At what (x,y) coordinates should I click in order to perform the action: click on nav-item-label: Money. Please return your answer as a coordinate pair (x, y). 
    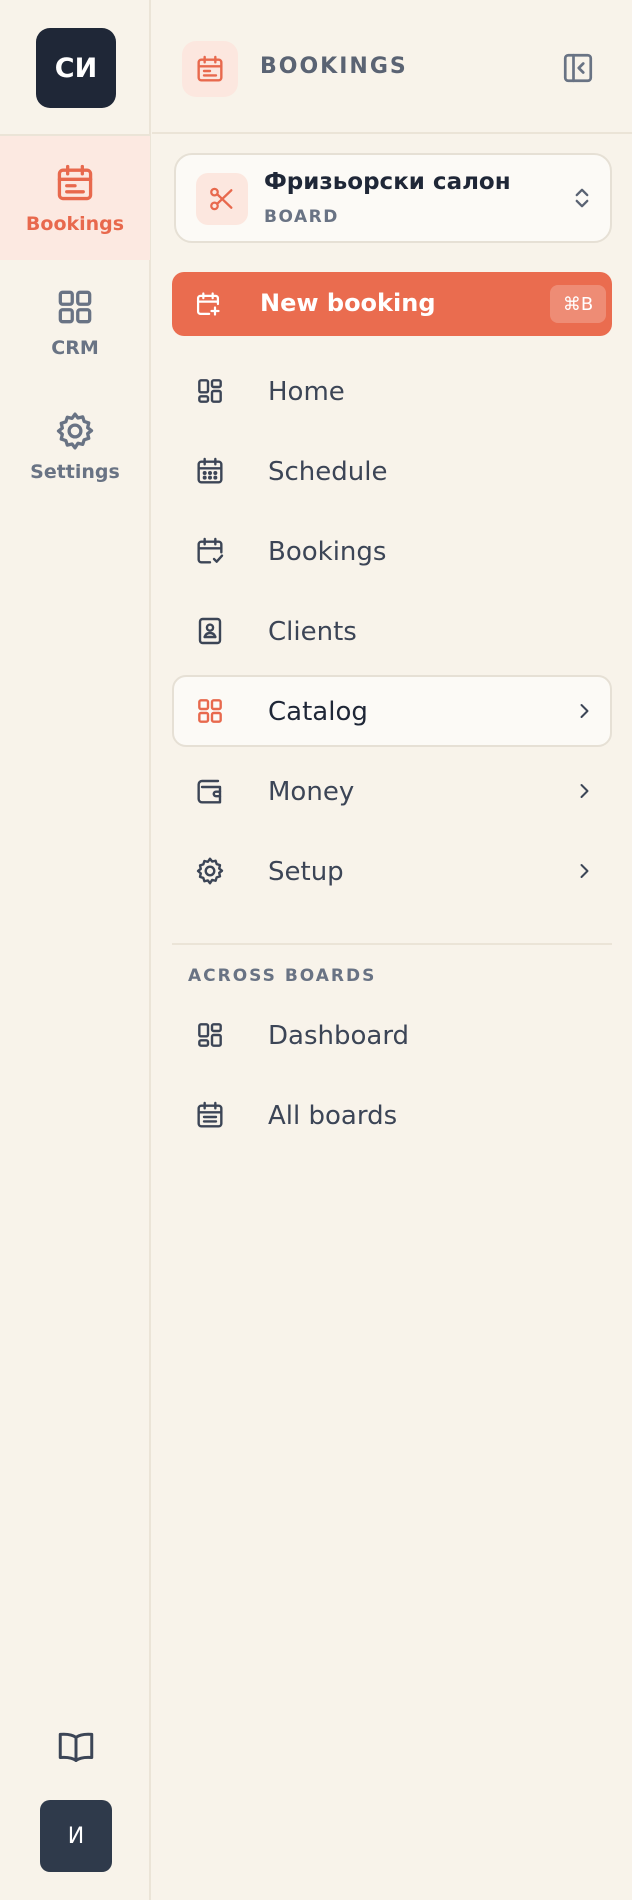
    Looking at the image, I should click on (311, 792).